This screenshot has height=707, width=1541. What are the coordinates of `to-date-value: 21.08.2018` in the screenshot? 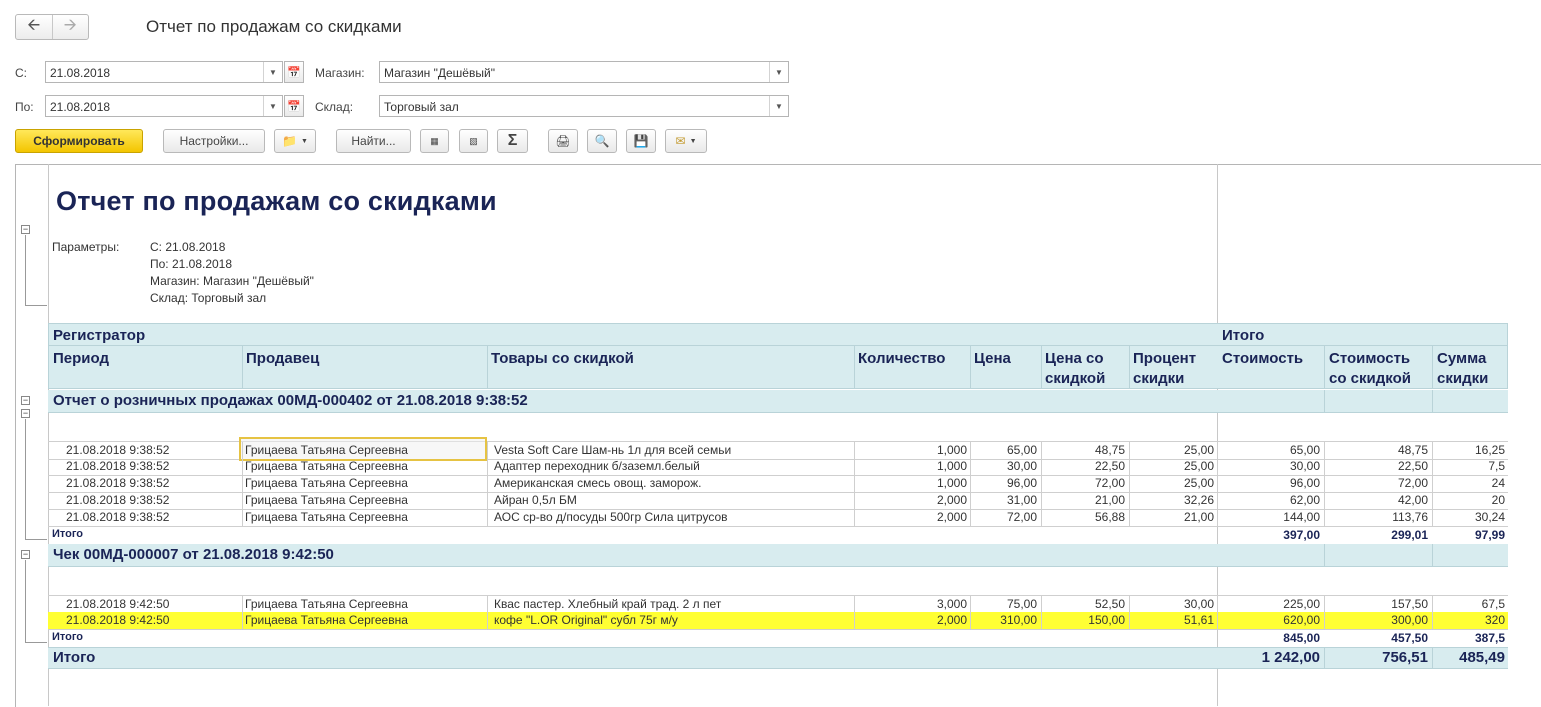 It's located at (80, 107).